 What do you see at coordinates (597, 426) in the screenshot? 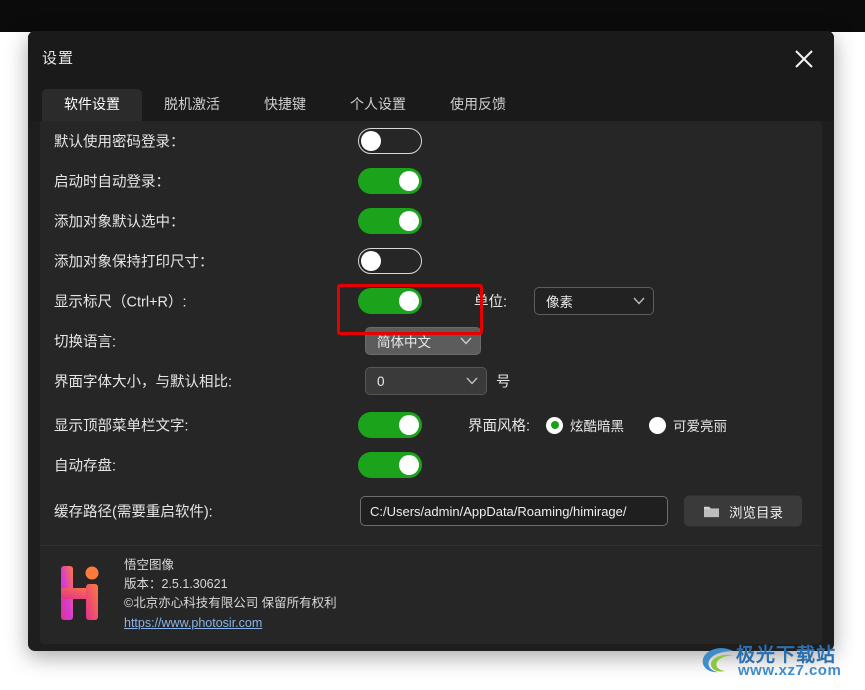
I see `radio-label-dark: 炫酷暗黑` at bounding box center [597, 426].